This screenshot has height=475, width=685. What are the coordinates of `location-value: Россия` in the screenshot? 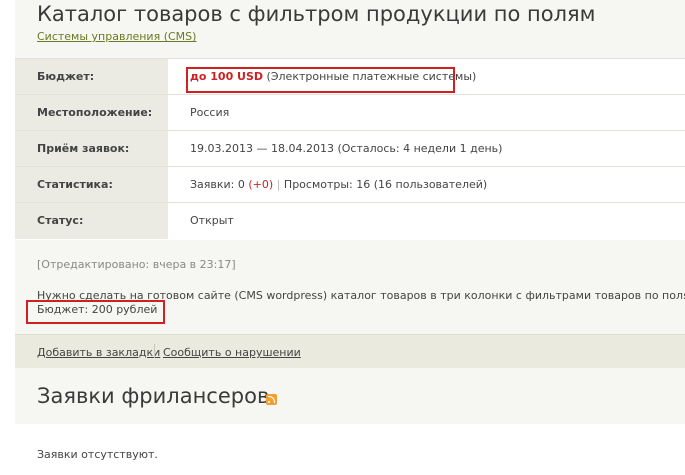 It's located at (426, 113).